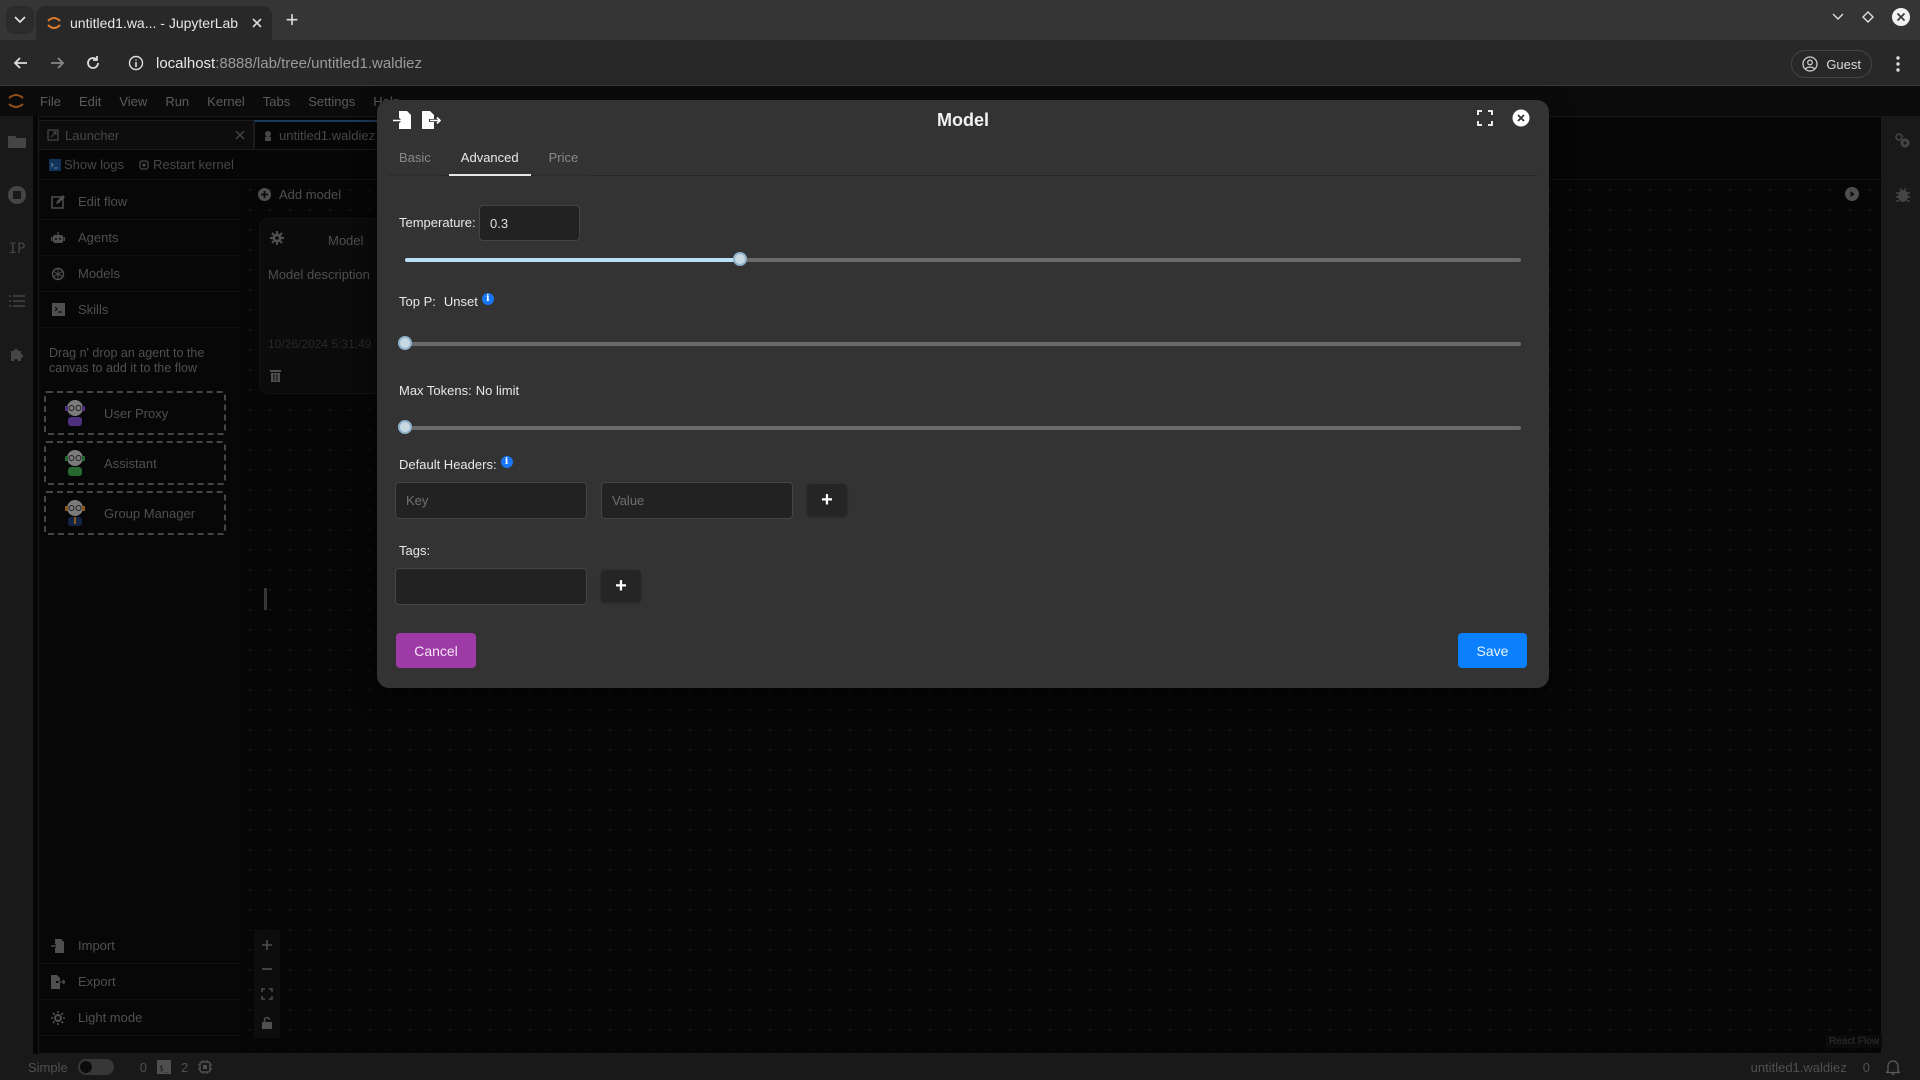 This screenshot has height=1080, width=1920. I want to click on add-header-button: +, so click(827, 500).